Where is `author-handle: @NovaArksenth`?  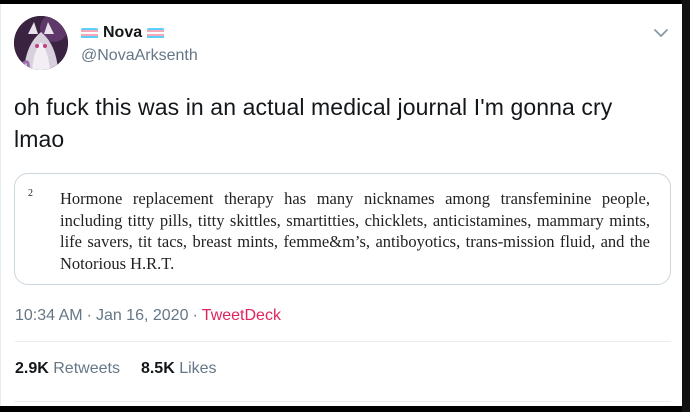 author-handle: @NovaArksenth is located at coordinates (139, 56).